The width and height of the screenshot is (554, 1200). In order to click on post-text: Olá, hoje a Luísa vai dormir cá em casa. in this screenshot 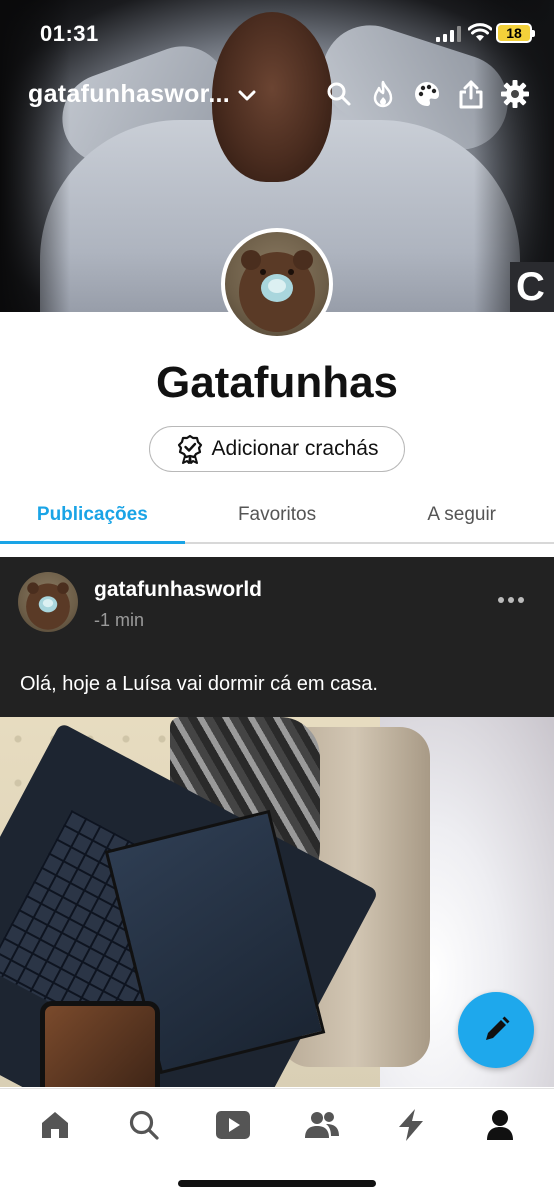, I will do `click(199, 684)`.